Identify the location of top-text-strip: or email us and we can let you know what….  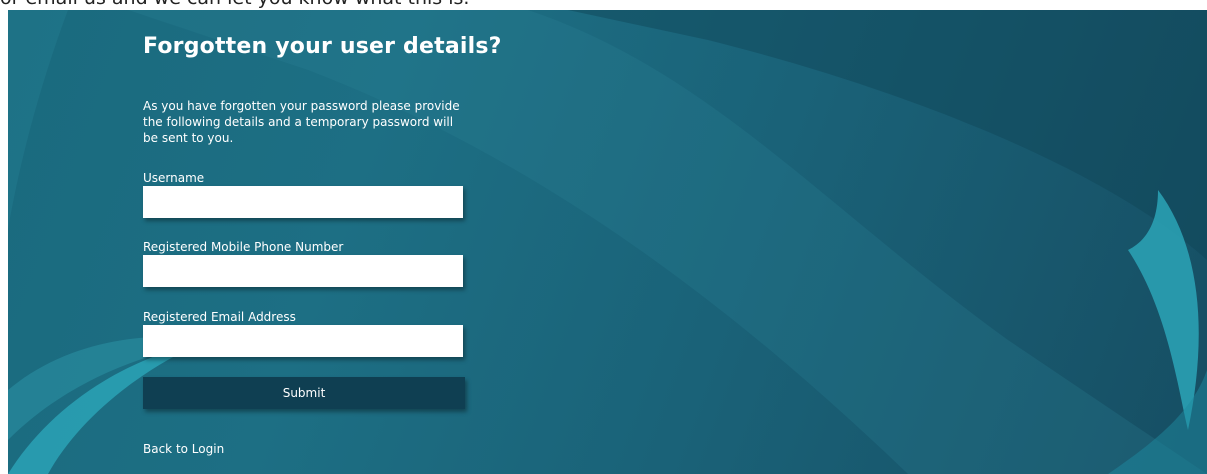
(603, 5).